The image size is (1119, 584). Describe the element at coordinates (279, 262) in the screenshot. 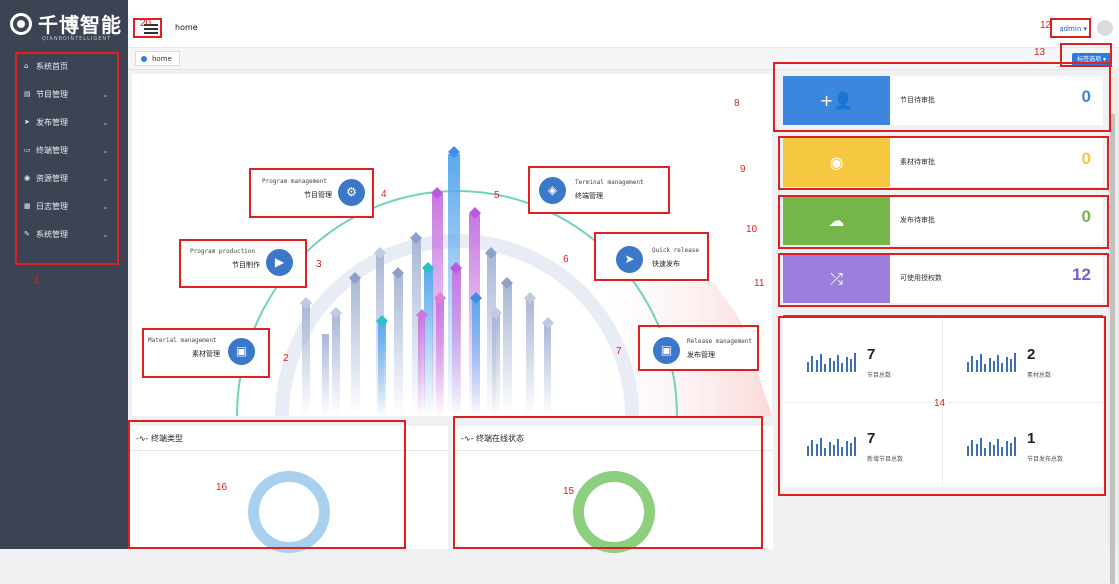

I see `play-icon: ▶` at that location.